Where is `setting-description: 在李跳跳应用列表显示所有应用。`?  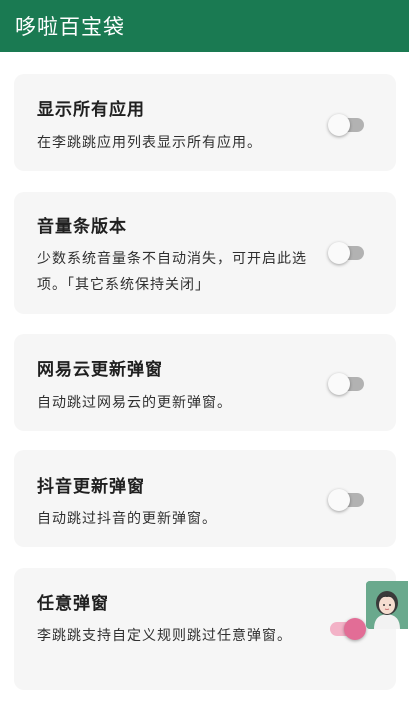 setting-description: 在李跳跳应用列表显示所有应用。 is located at coordinates (149, 143).